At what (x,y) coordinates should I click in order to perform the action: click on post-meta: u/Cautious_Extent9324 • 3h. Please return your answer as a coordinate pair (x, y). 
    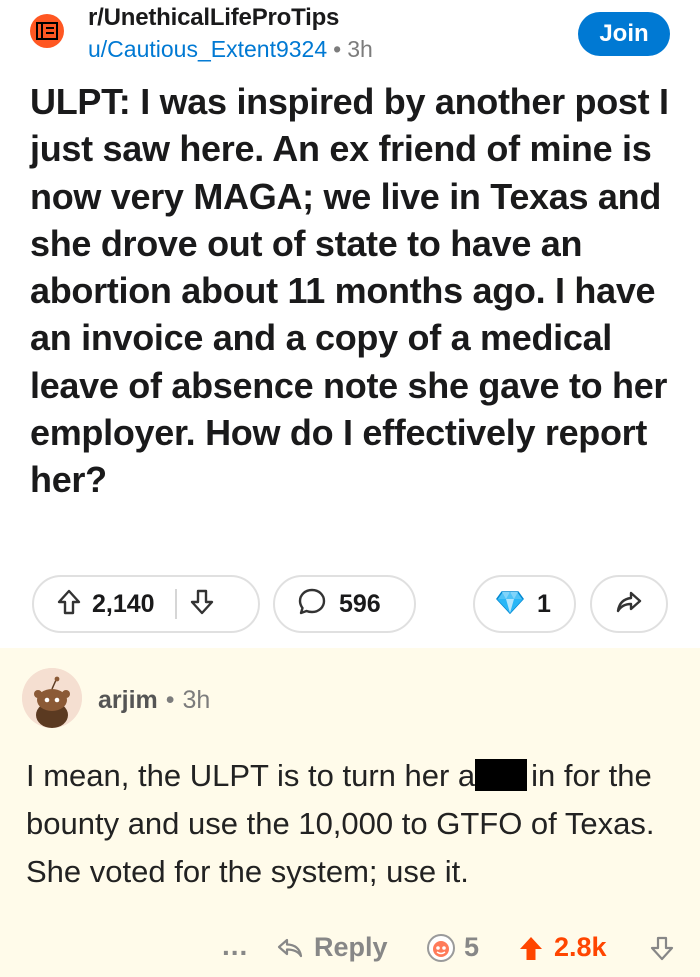
    Looking at the image, I should click on (230, 49).